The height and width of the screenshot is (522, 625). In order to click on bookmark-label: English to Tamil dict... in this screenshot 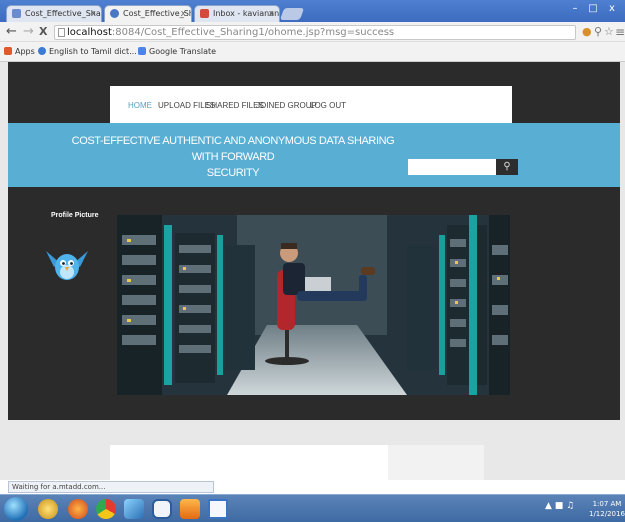, I will do `click(93, 51)`.